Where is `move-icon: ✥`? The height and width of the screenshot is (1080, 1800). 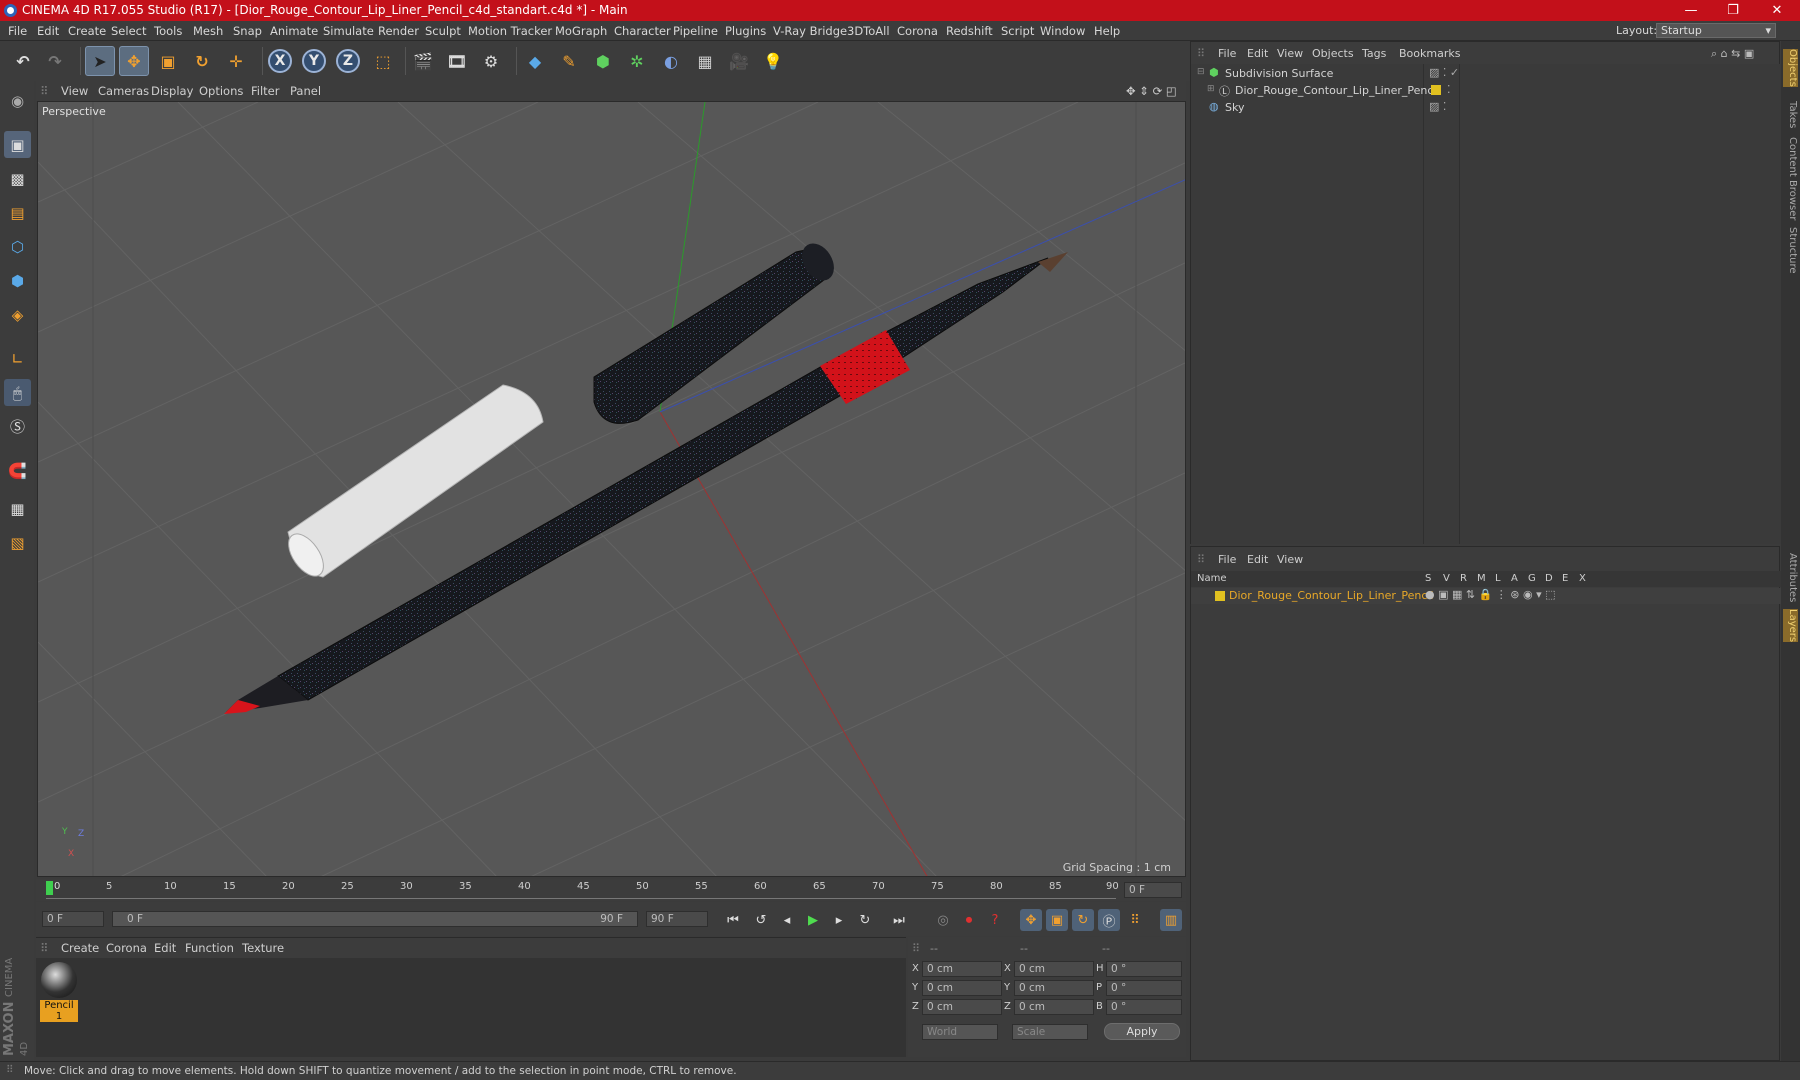 move-icon: ✥ is located at coordinates (134, 61).